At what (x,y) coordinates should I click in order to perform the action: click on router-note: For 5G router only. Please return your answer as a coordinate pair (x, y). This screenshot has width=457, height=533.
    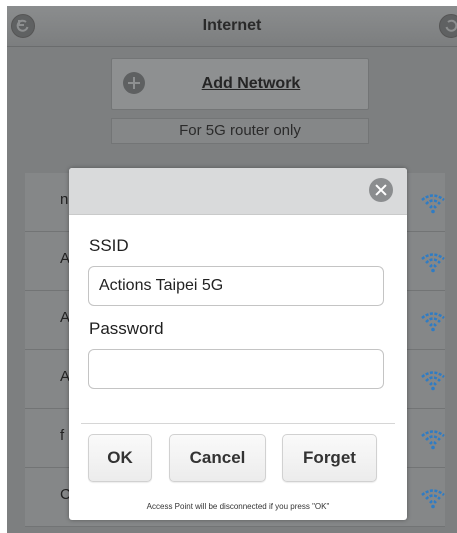
    Looking at the image, I should click on (240, 131).